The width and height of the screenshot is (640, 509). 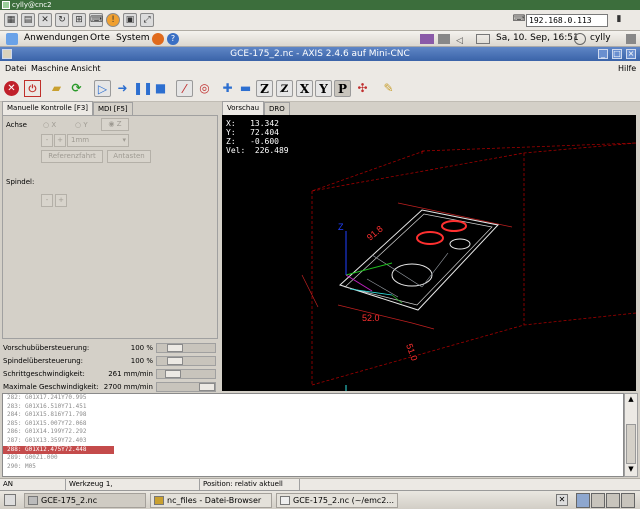 What do you see at coordinates (56, 38) in the screenshot?
I see `menu-applications: Anwendungen` at bounding box center [56, 38].